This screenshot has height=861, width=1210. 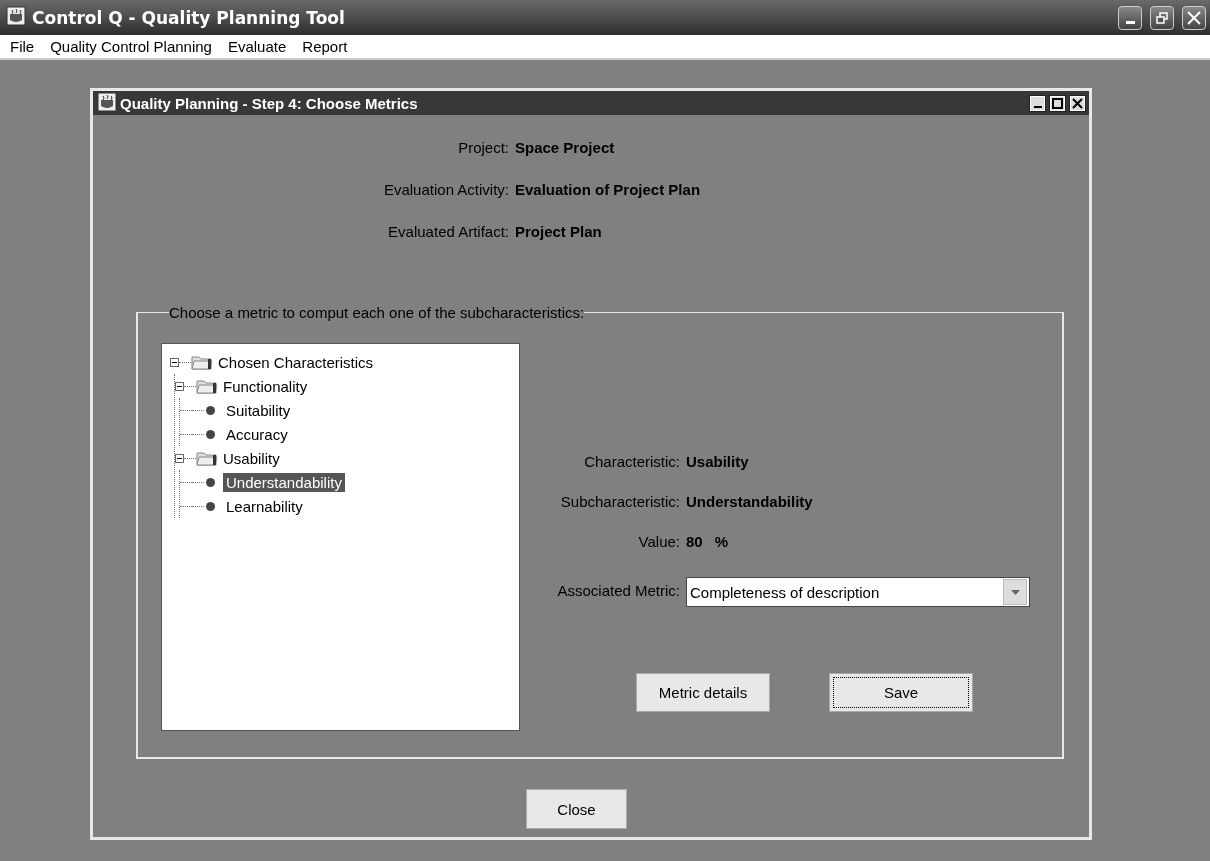 I want to click on close-button, so click(x=1194, y=17).